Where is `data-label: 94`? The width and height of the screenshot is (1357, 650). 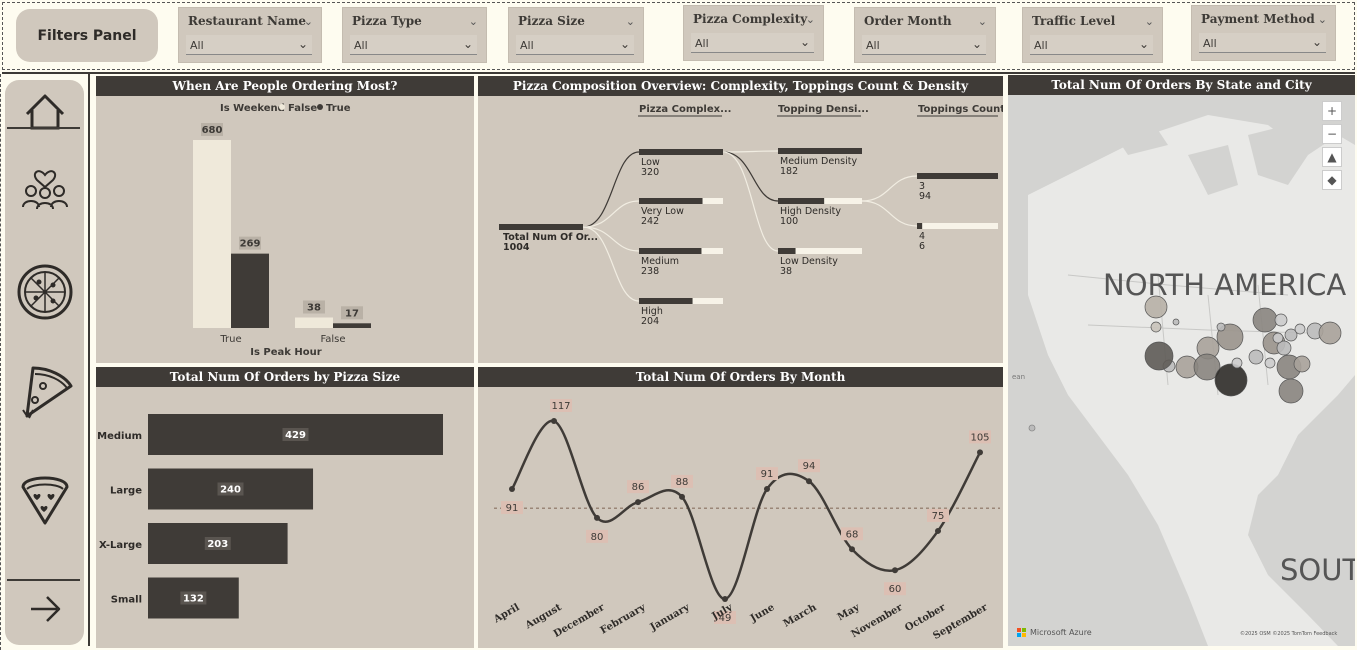
data-label: 94 is located at coordinates (809, 466).